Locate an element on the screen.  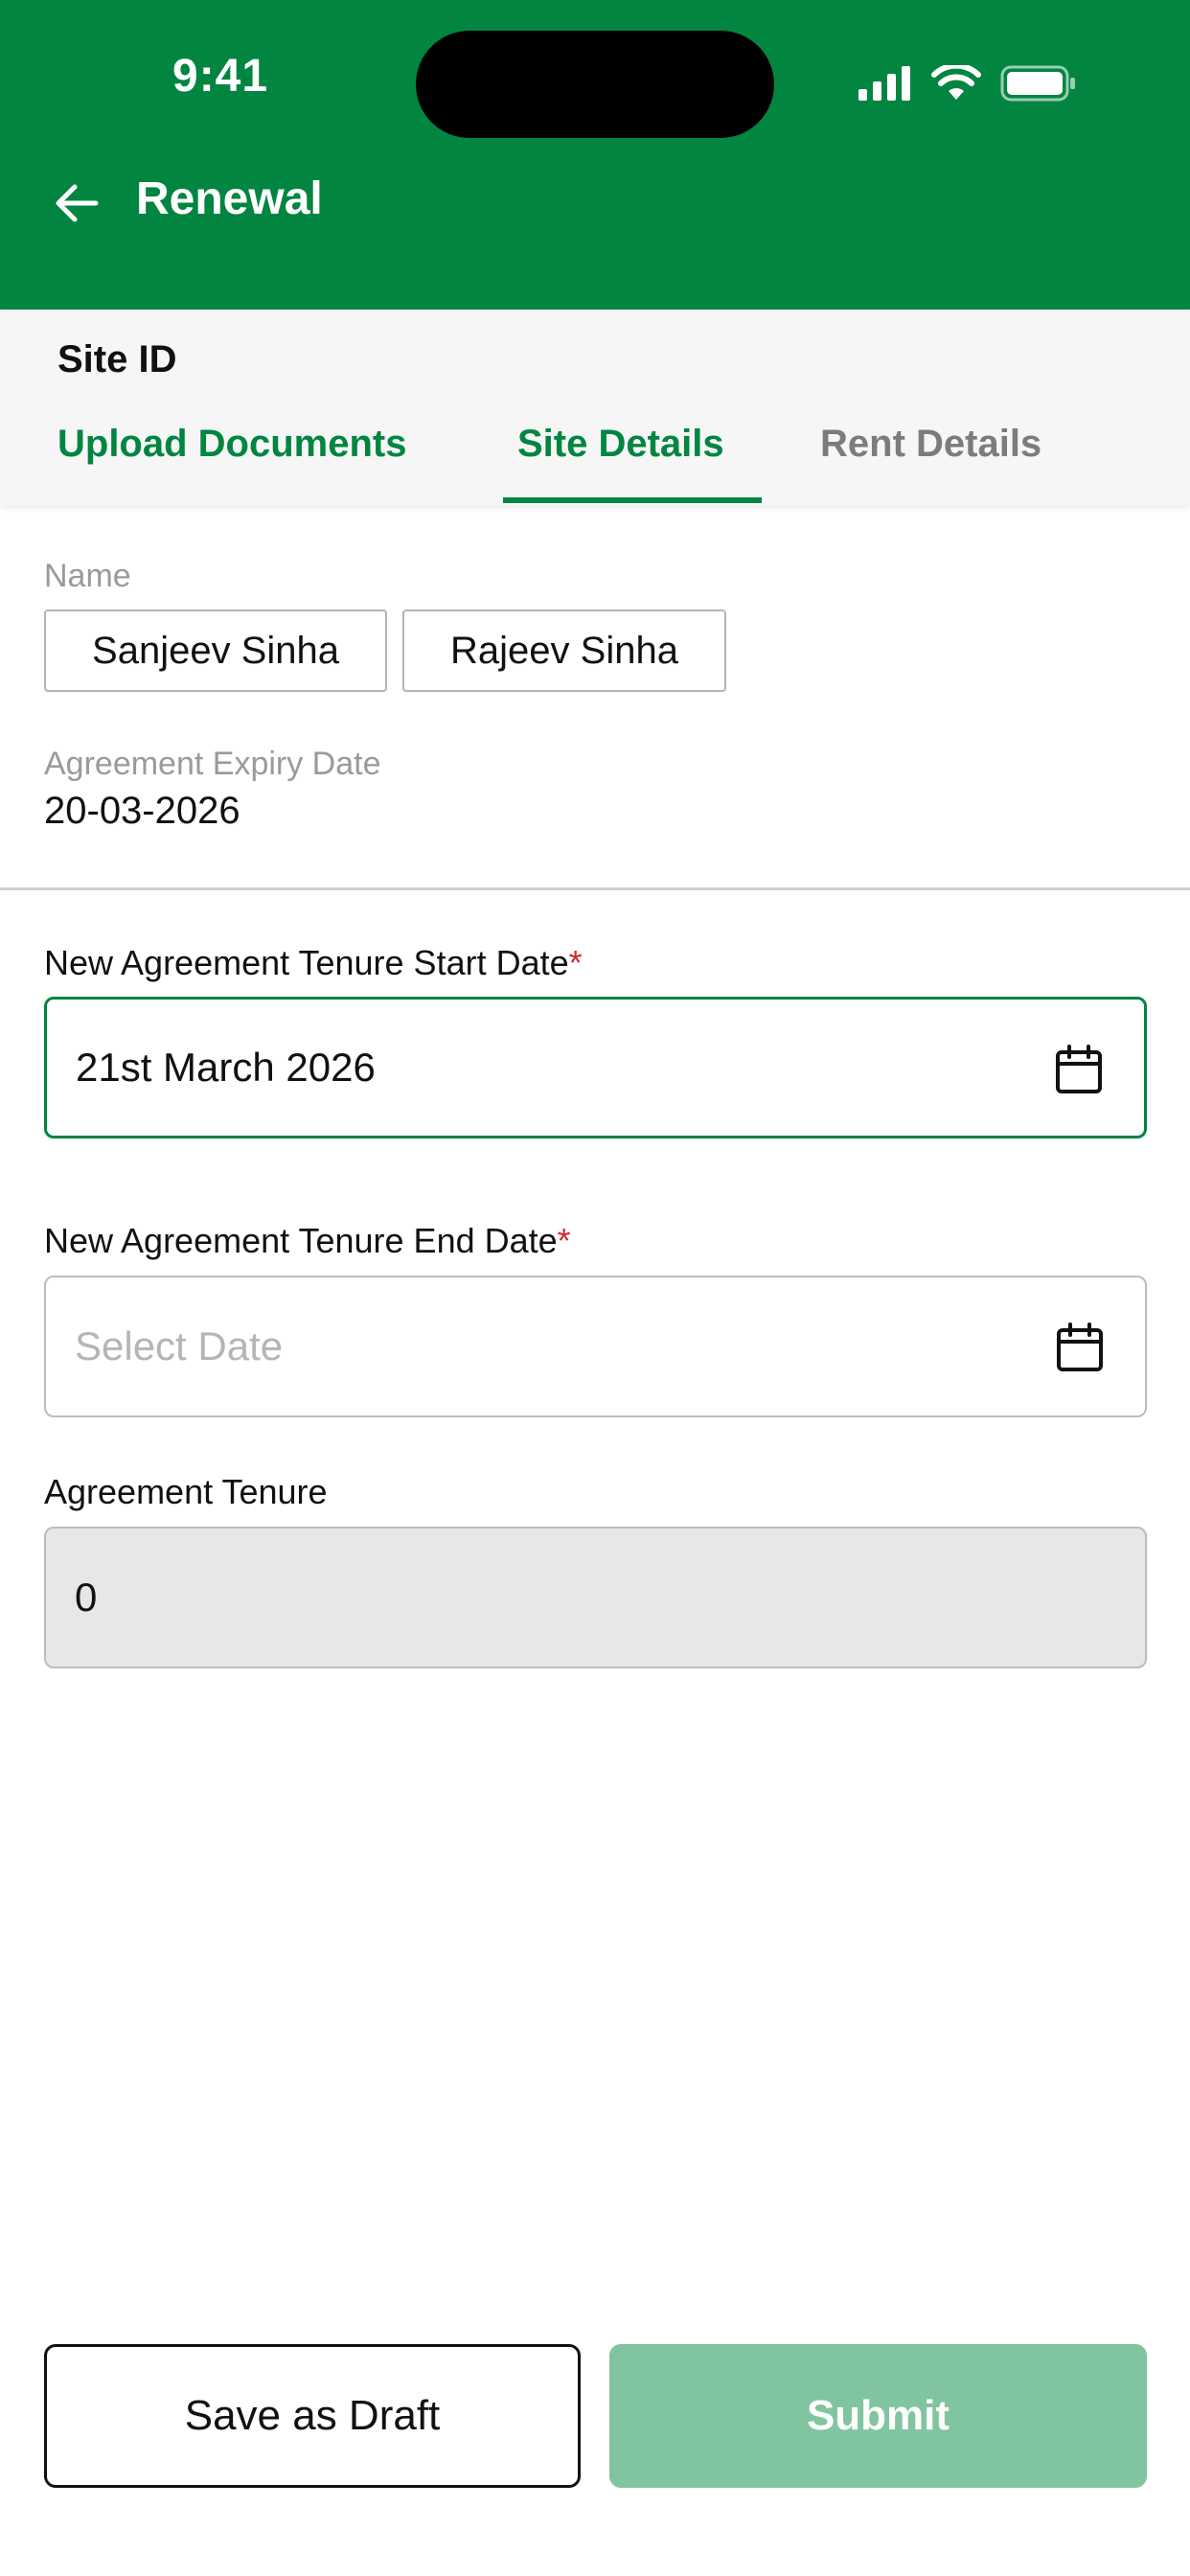
status-time: 9:41 is located at coordinates (221, 76).